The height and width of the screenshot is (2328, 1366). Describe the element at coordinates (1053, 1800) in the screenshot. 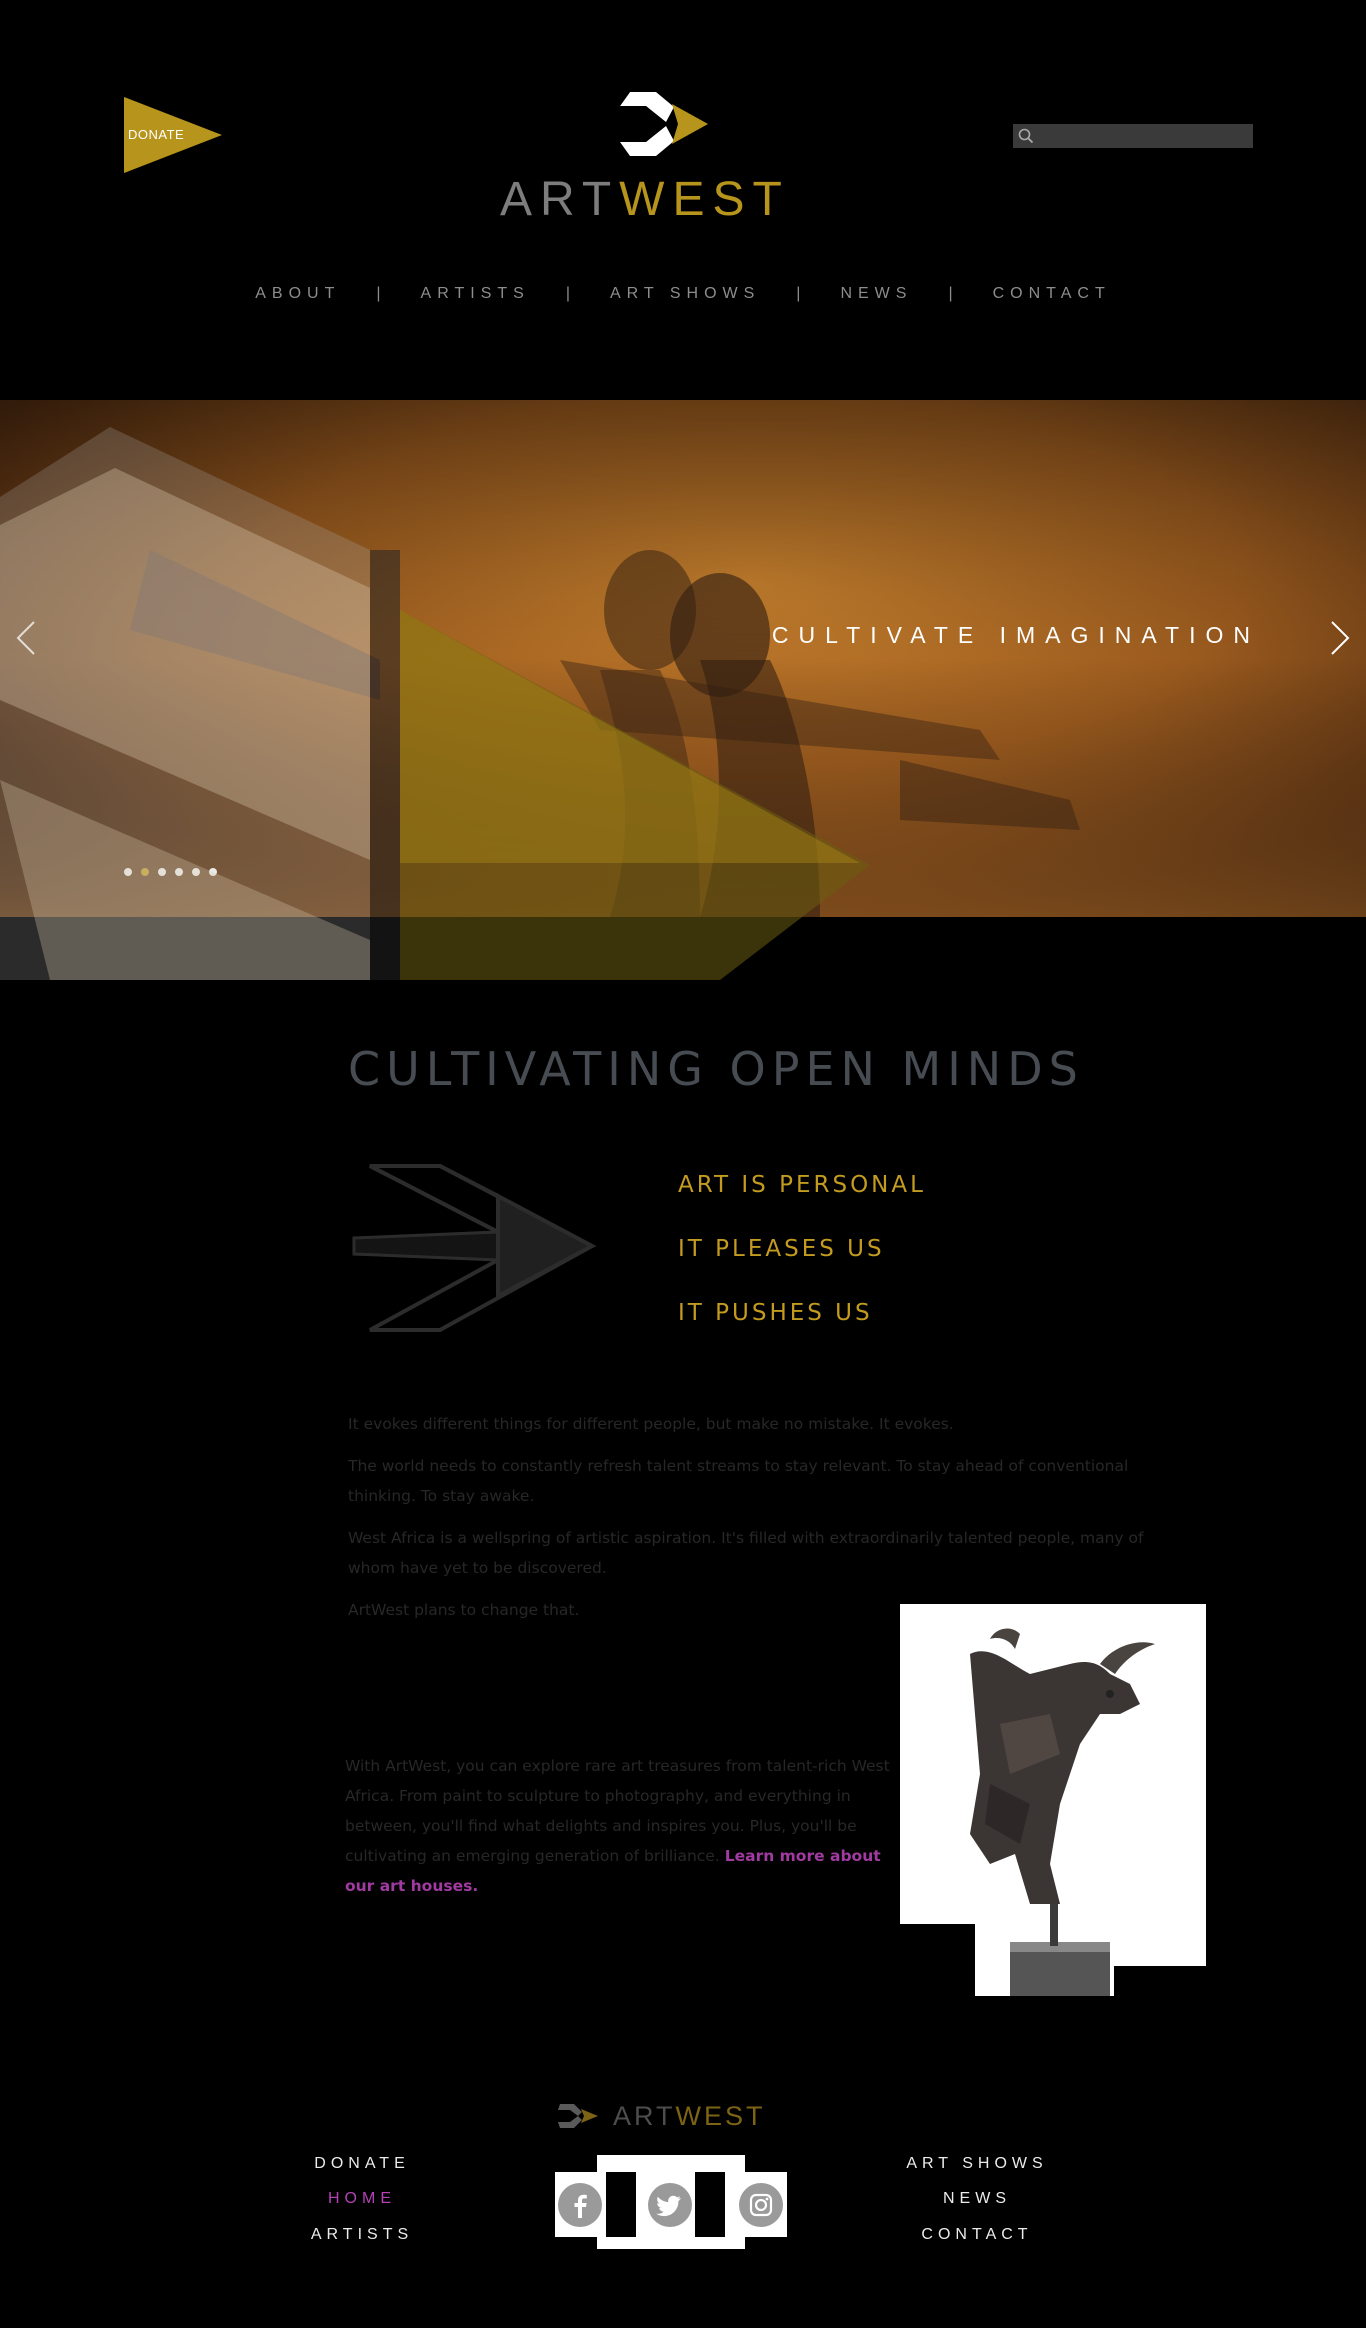

I see `sculpture-image` at that location.